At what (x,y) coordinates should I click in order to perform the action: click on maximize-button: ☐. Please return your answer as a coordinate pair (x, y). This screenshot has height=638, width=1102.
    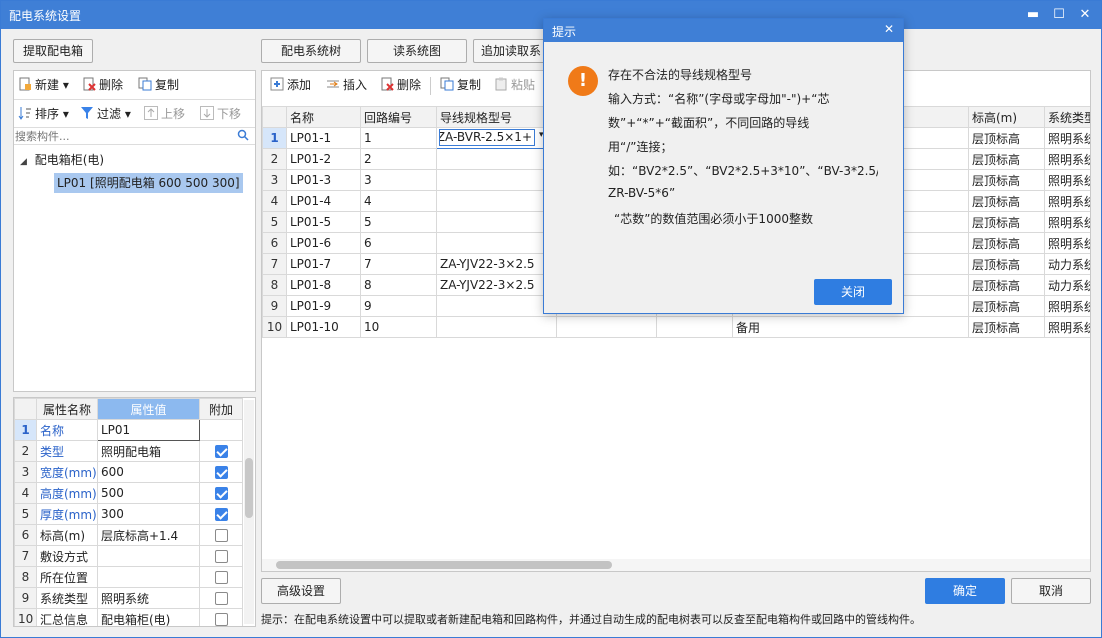
    Looking at the image, I should click on (1059, 15).